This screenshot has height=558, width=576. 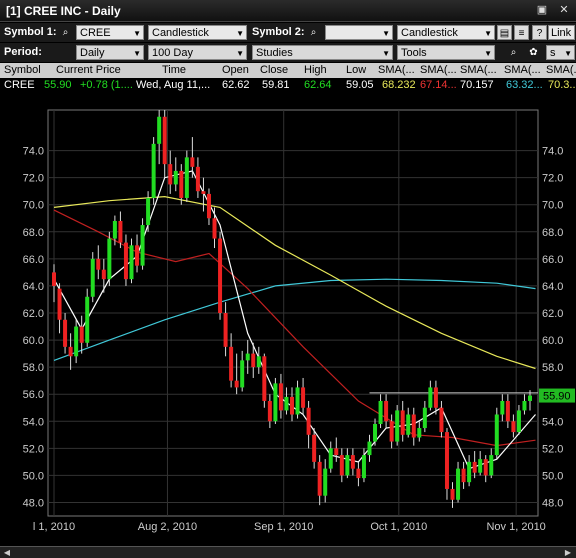 What do you see at coordinates (553, 53) in the screenshot?
I see `s-value: s` at bounding box center [553, 53].